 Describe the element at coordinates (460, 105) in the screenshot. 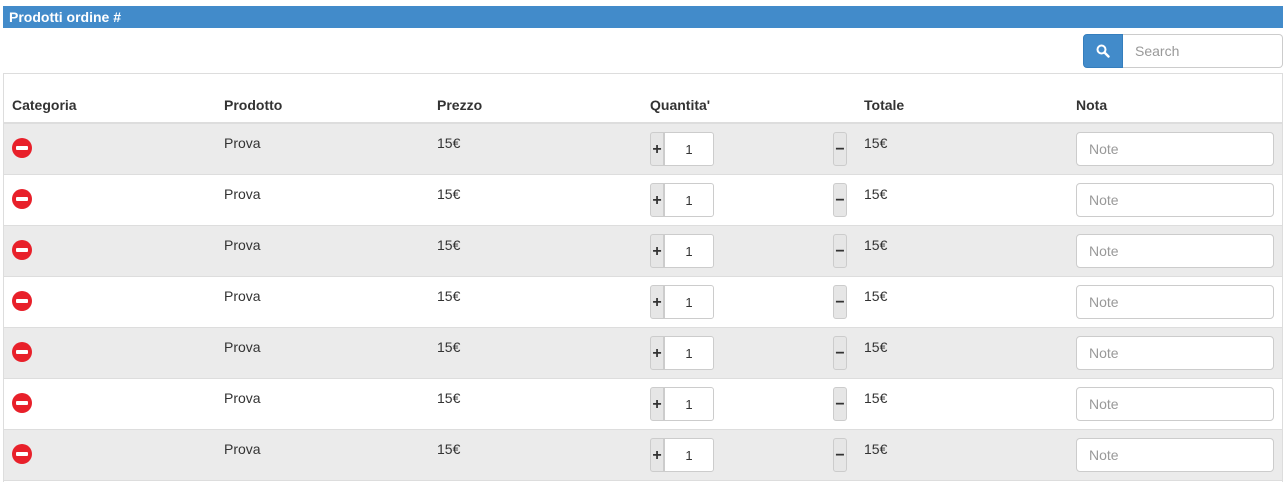

I see `column-header-prezzo: Prezzo` at that location.